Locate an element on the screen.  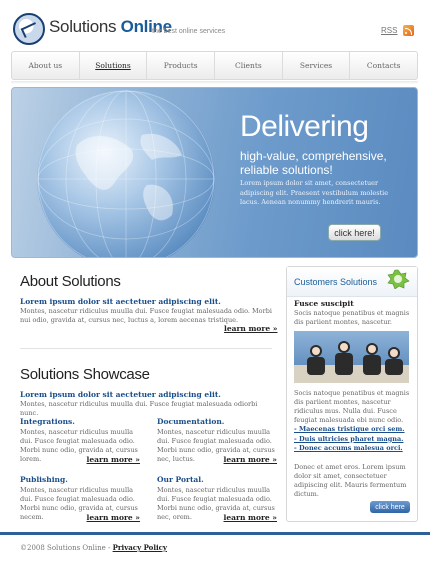
about-learn-more-link: learn more » is located at coordinates (250, 328).